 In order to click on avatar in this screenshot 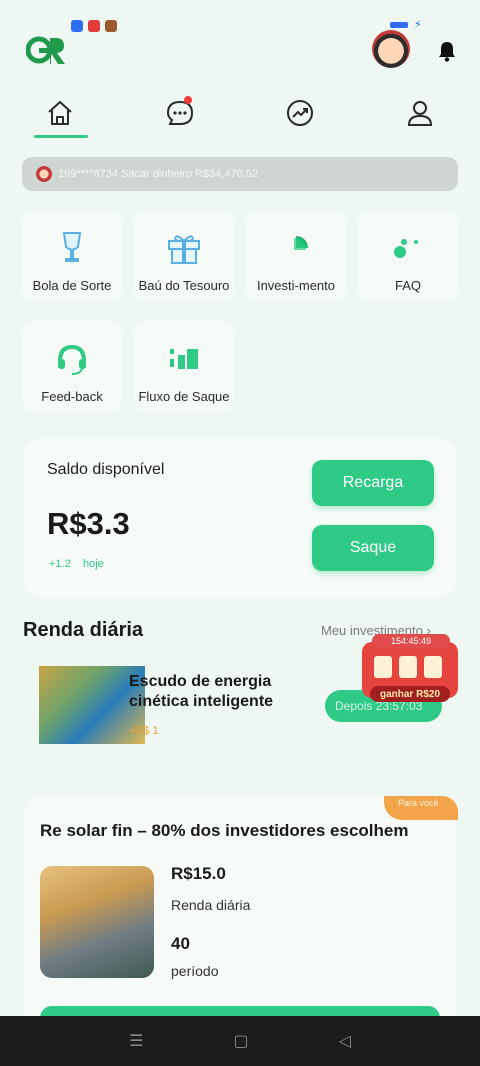, I will do `click(391, 49)`.